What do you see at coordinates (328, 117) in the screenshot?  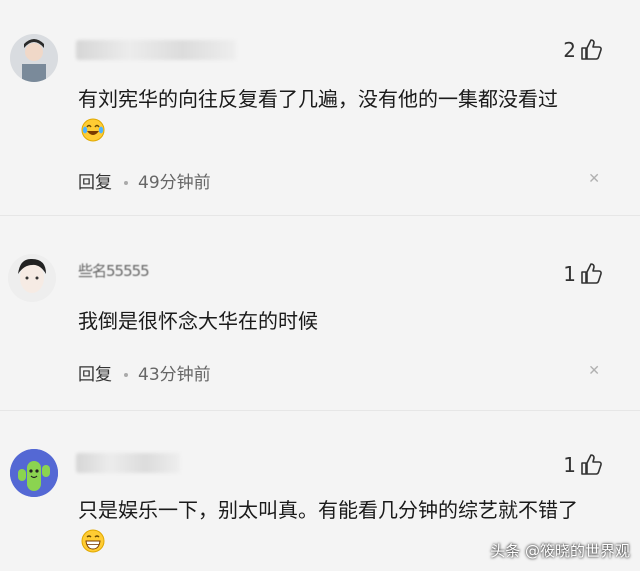 I see `comment-text: 有刘宪华的向往反复看了几遍，没有他的一集都没看过` at bounding box center [328, 117].